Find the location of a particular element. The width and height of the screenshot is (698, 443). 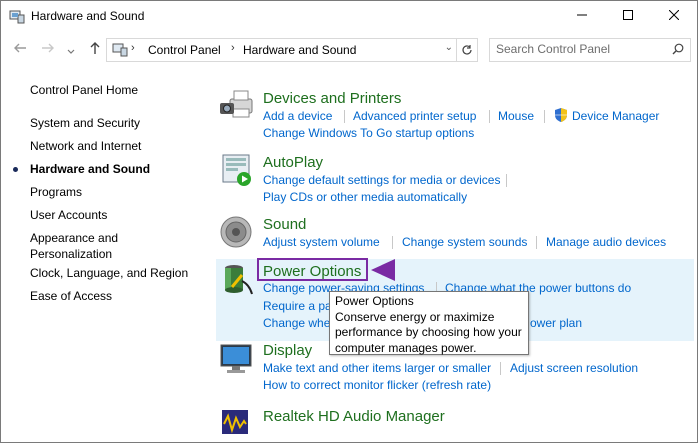

search-input is located at coordinates (581, 49).